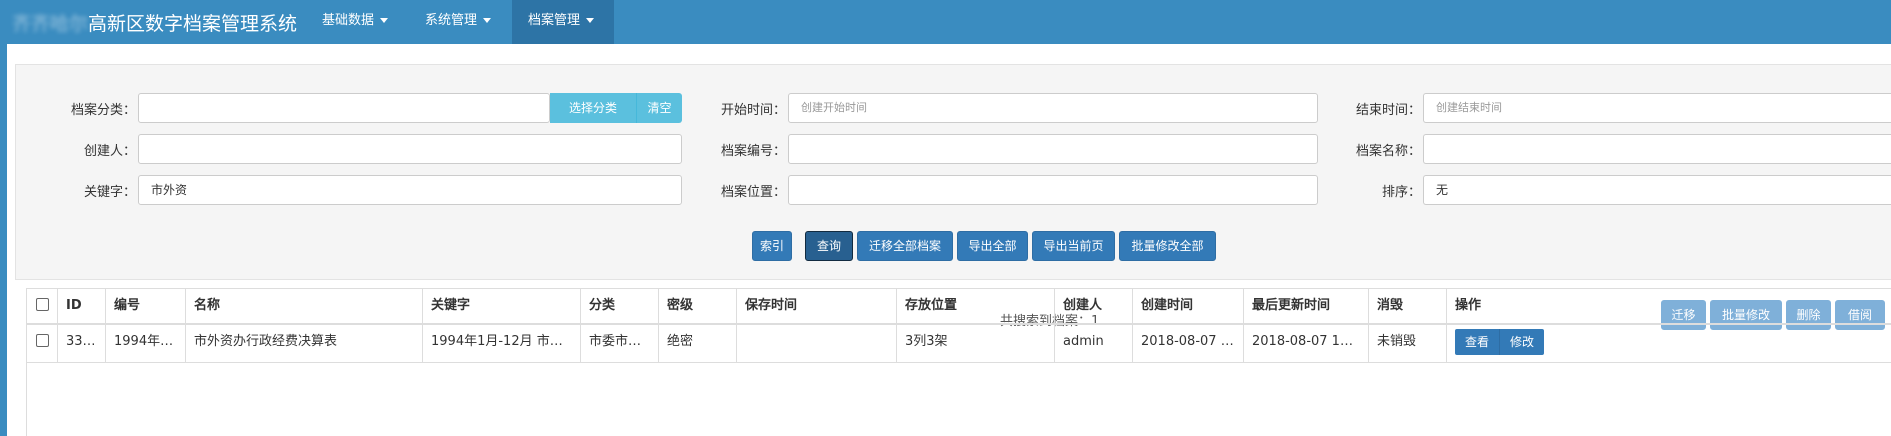  I want to click on export-page-button: 导出当前页, so click(1073, 246).